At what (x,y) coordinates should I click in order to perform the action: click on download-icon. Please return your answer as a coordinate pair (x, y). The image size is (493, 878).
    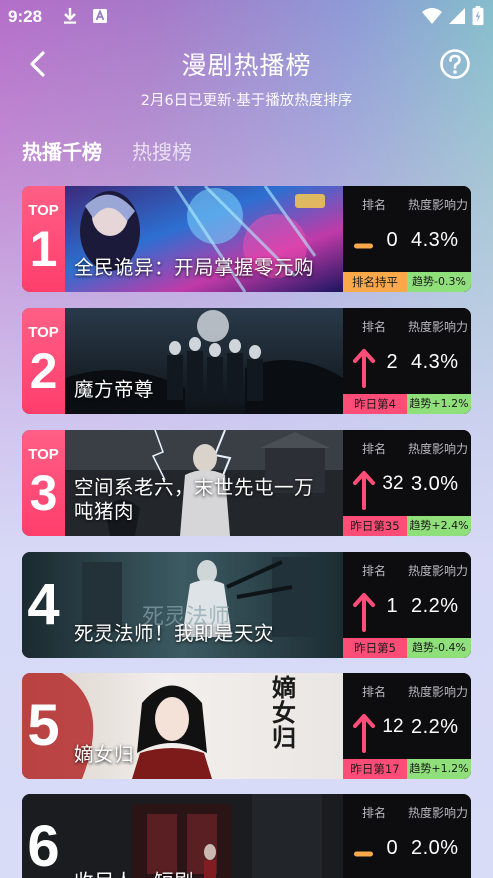
    Looking at the image, I should click on (70, 16).